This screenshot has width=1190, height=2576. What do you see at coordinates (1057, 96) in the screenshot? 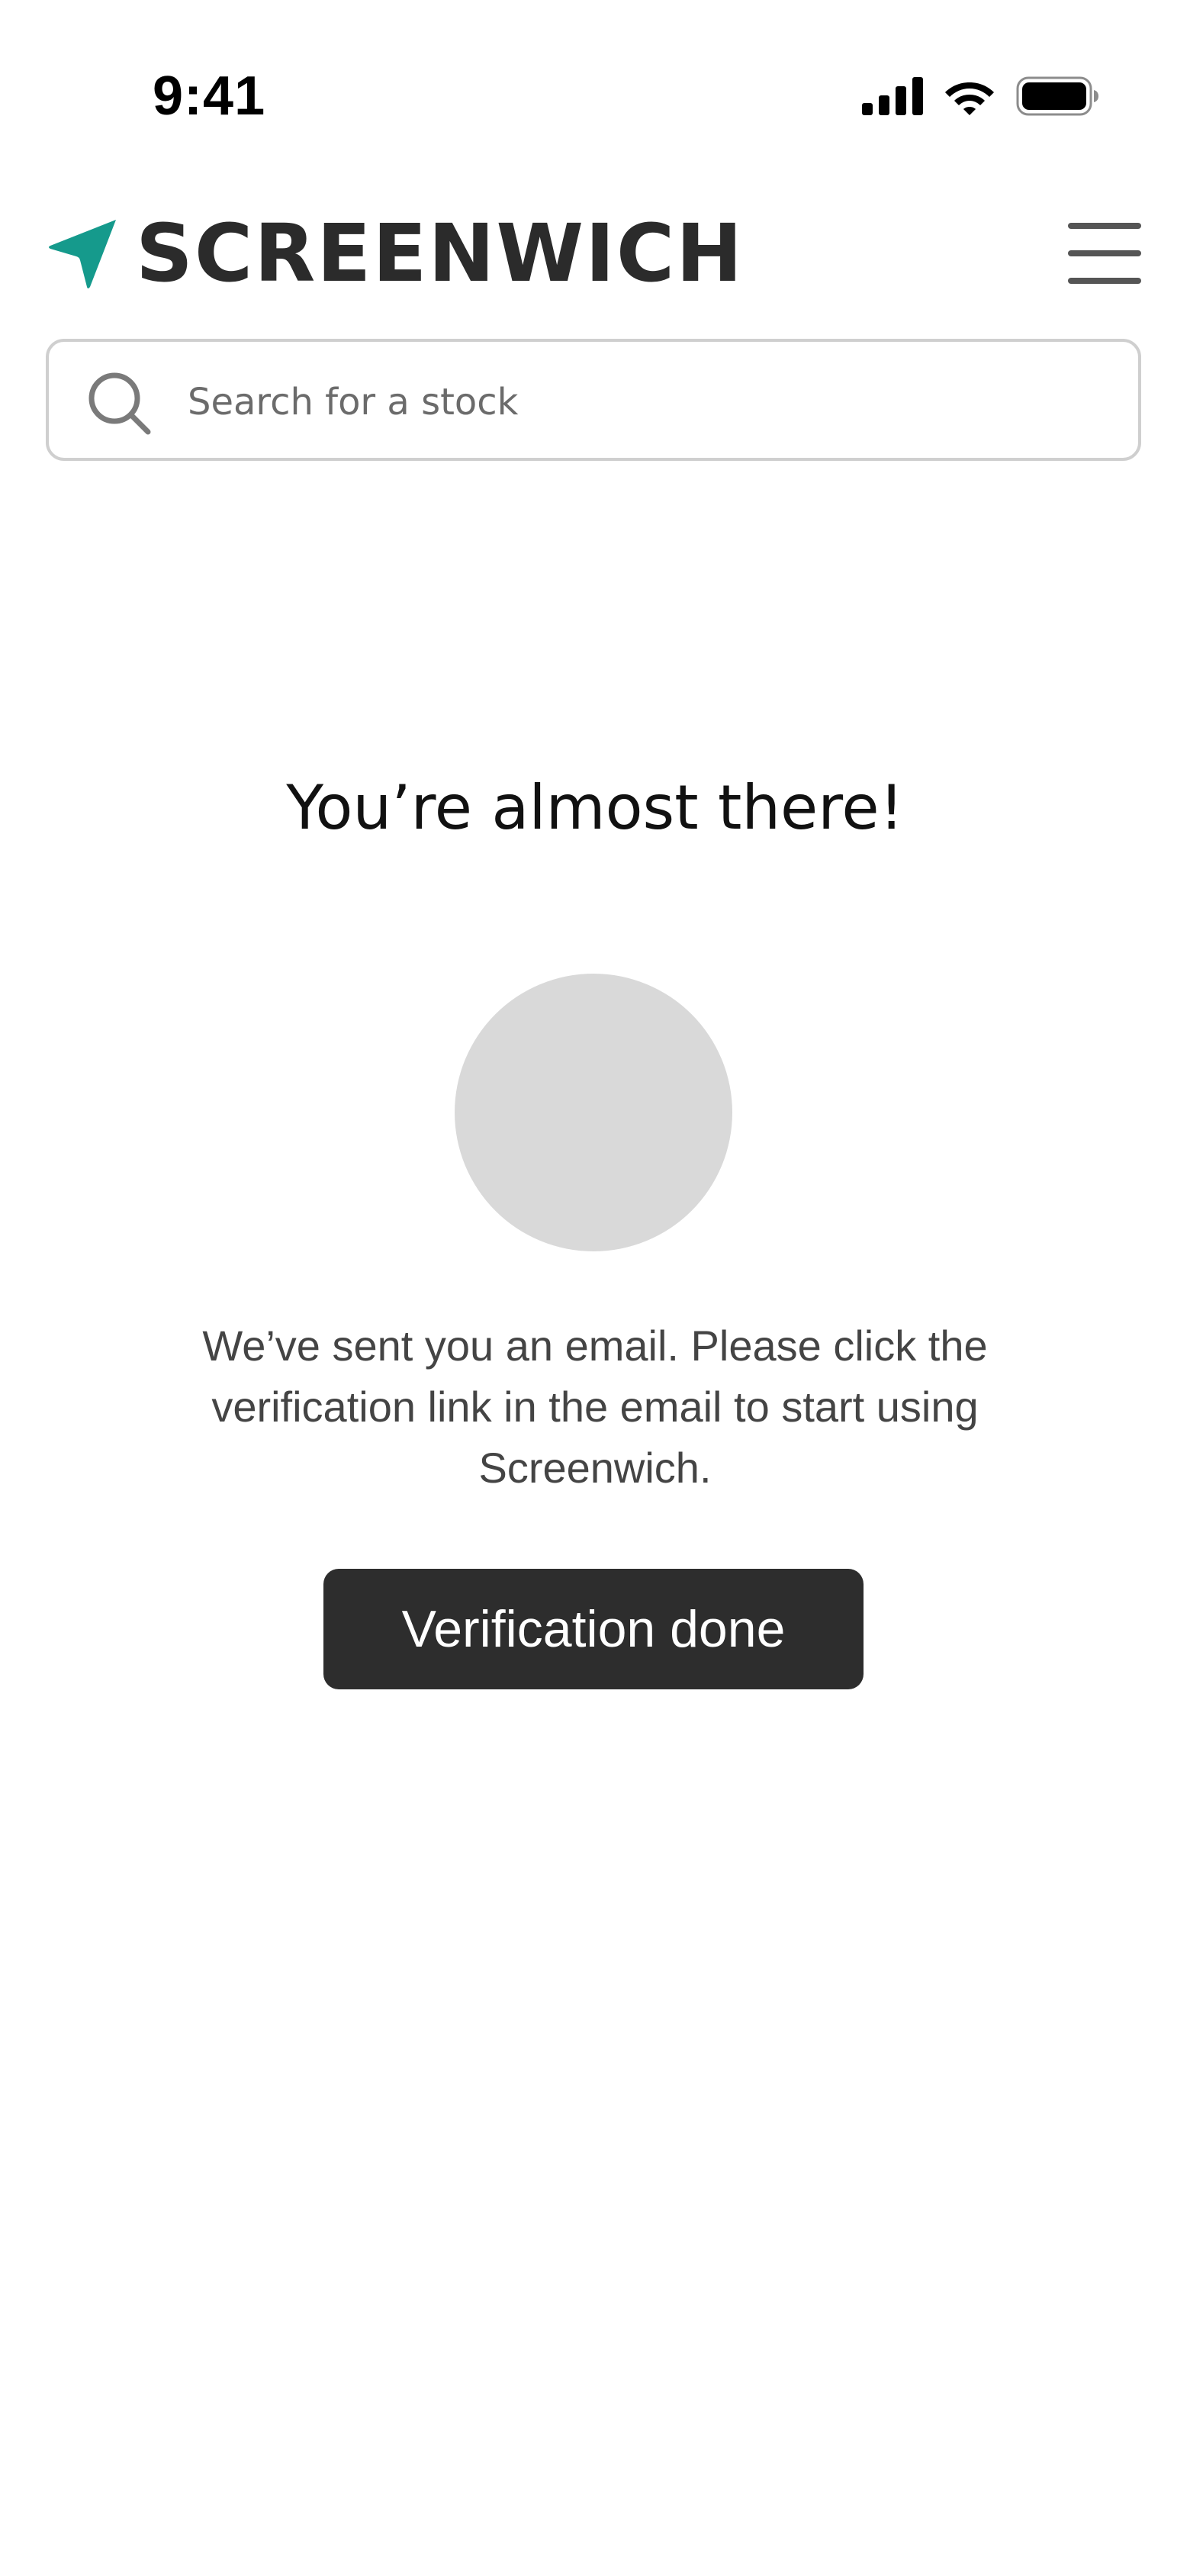
I see `battery-icon` at bounding box center [1057, 96].